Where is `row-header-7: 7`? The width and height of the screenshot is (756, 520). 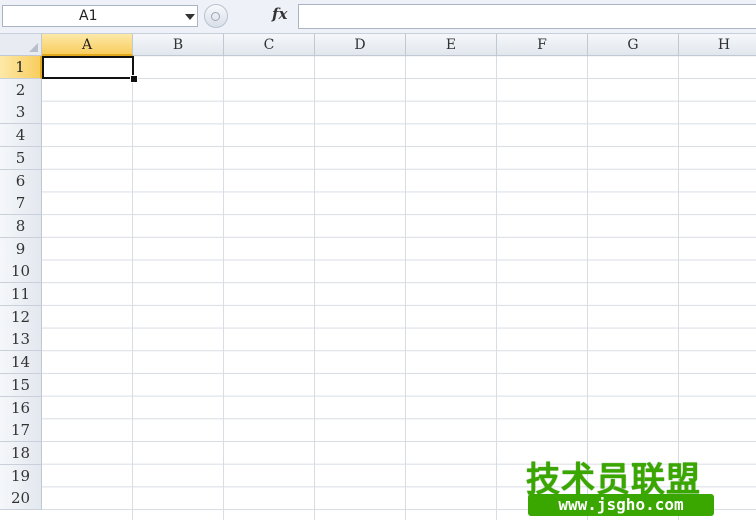 row-header-7: 7 is located at coordinates (21, 204).